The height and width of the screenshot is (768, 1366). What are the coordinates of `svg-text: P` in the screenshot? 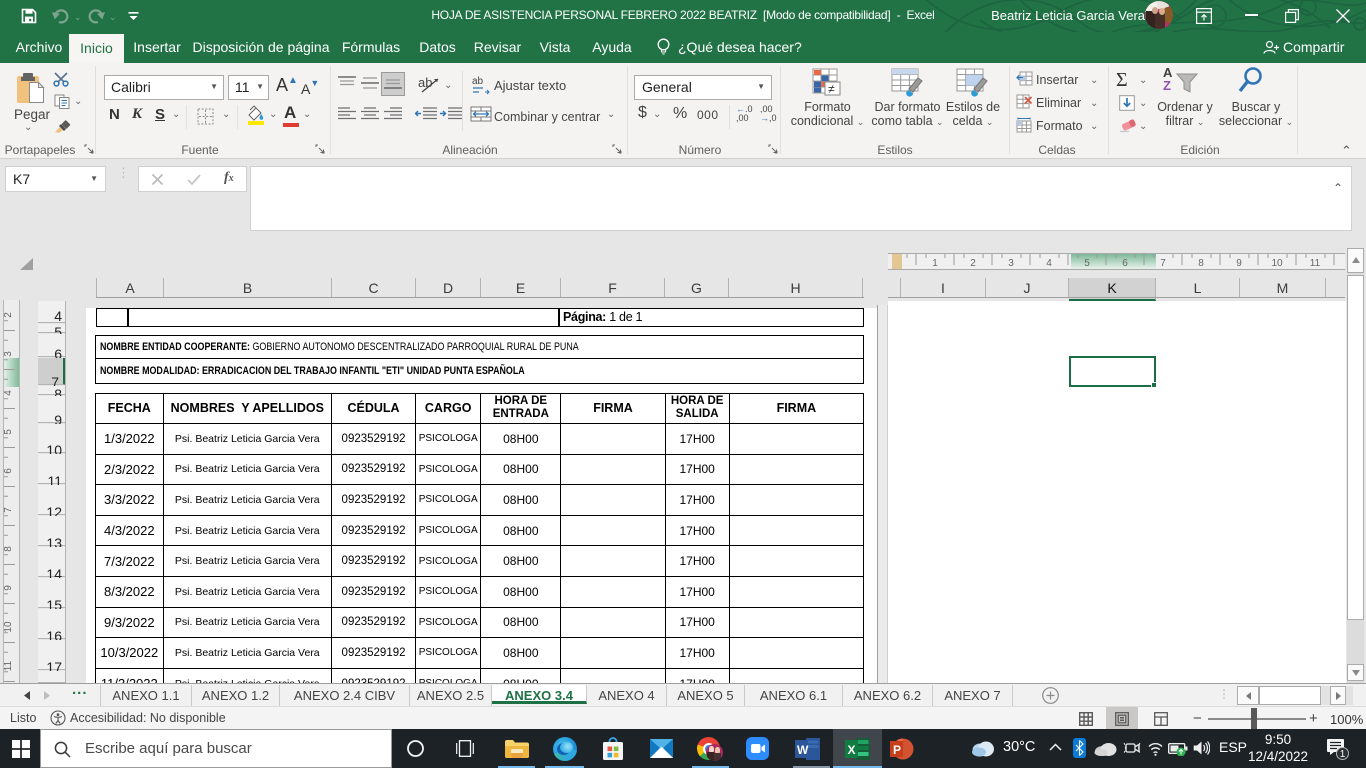 It's located at (897, 750).